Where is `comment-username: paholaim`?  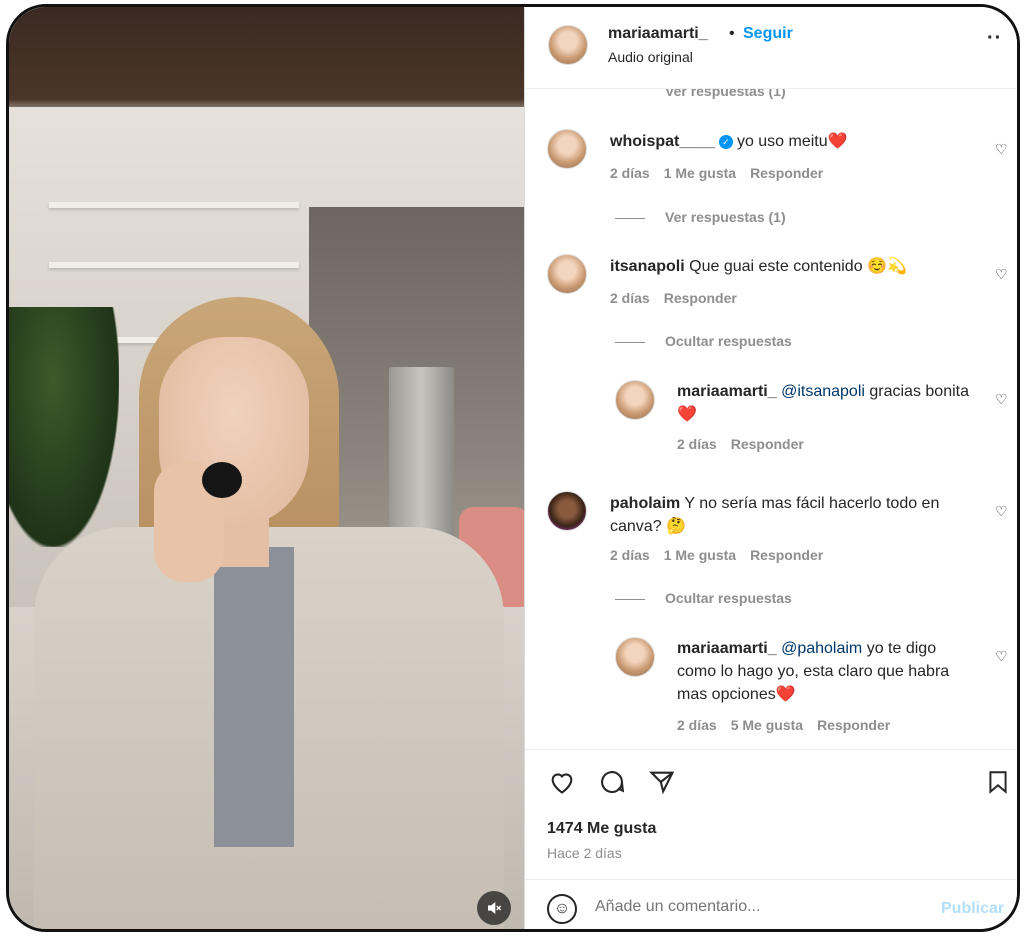
comment-username: paholaim is located at coordinates (645, 503).